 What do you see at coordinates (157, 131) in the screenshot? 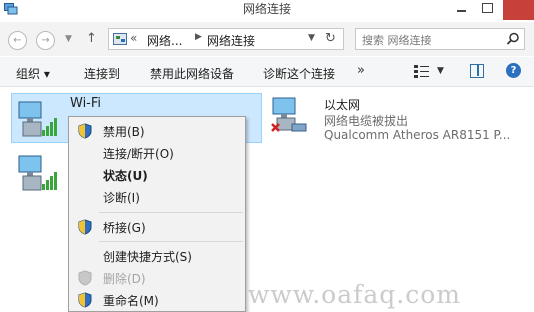
I see `menu-item-disable: 禁用(B)` at bounding box center [157, 131].